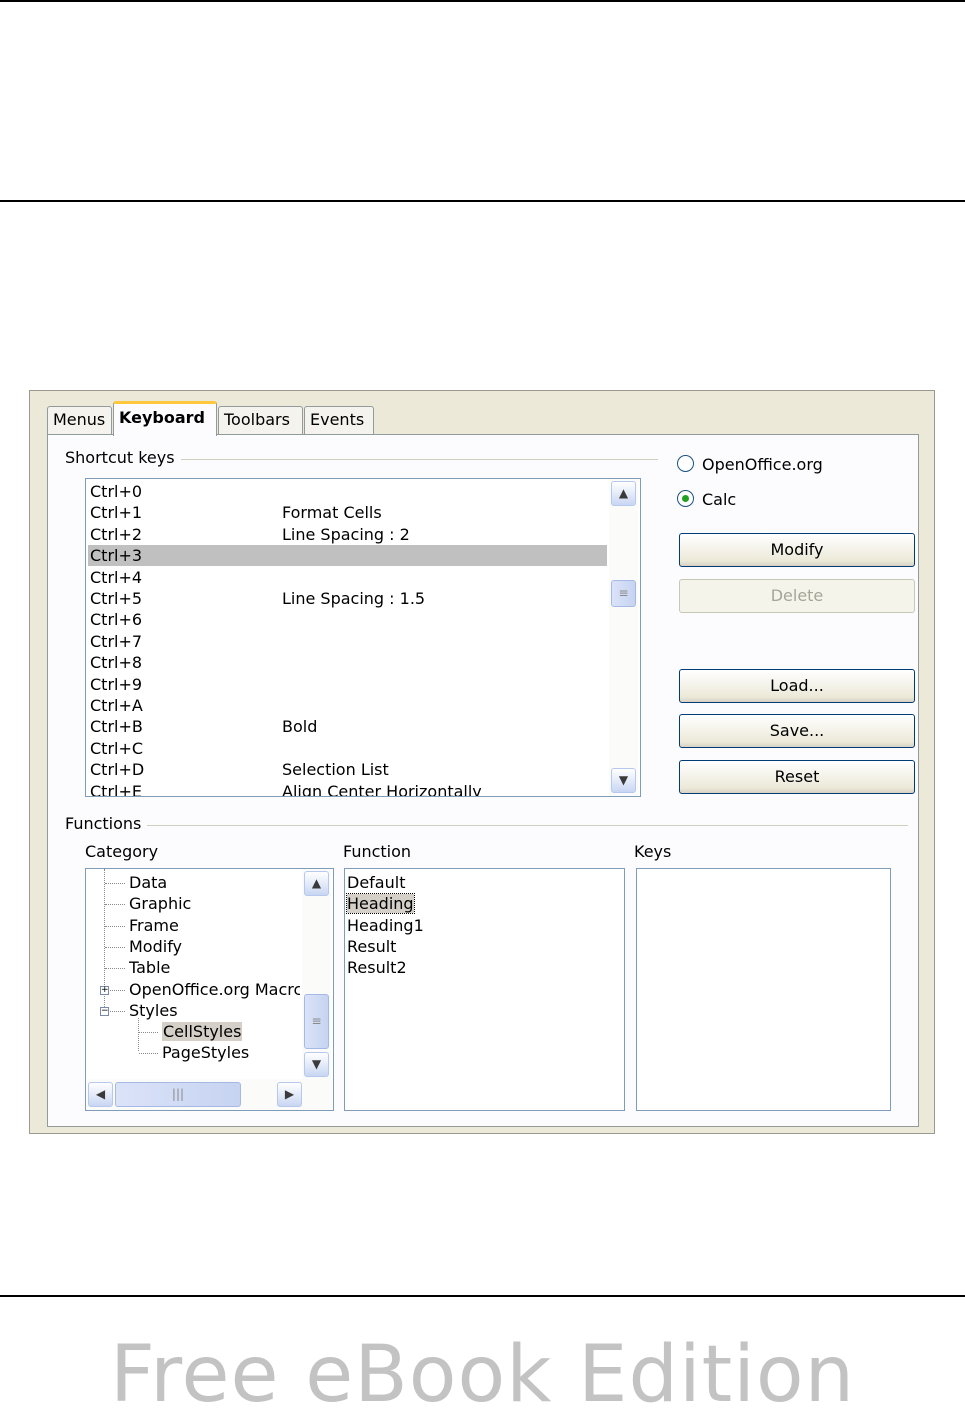  I want to click on shortcut-row: Ctrl+C, so click(347, 748).